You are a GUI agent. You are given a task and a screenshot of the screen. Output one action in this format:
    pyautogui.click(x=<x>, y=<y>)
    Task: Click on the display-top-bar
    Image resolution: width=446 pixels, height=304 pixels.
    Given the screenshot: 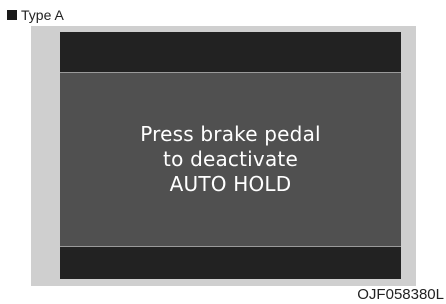 What is the action you would take?
    pyautogui.click(x=230, y=52)
    